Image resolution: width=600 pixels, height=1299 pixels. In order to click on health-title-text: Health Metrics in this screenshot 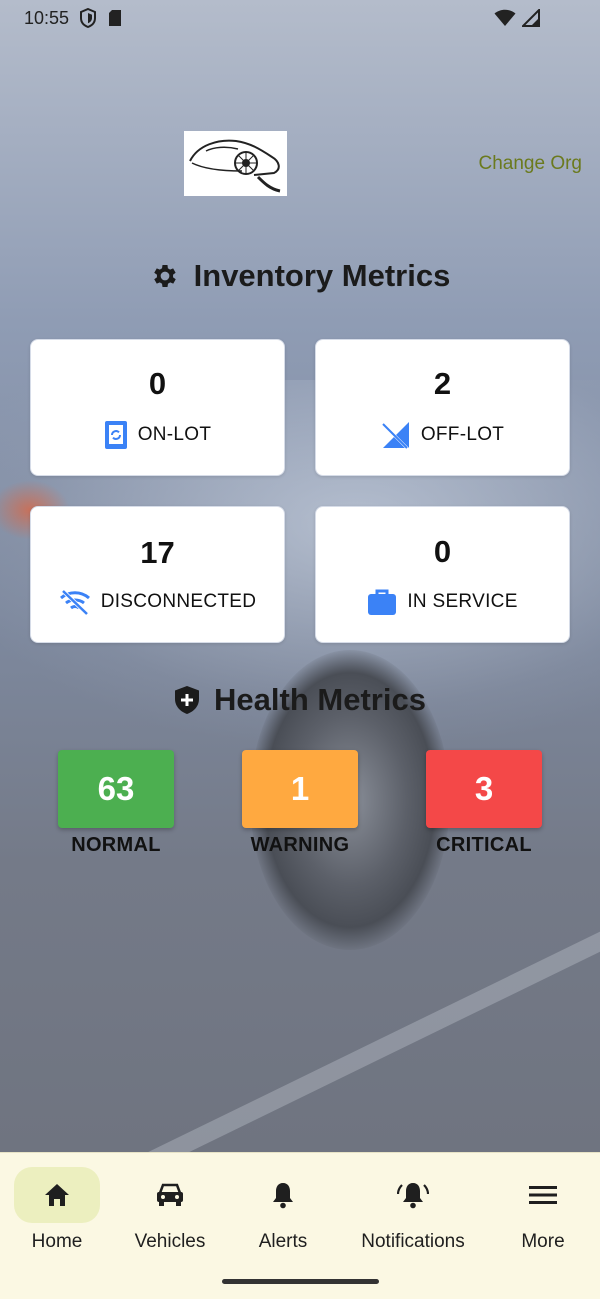, I will do `click(320, 699)`.